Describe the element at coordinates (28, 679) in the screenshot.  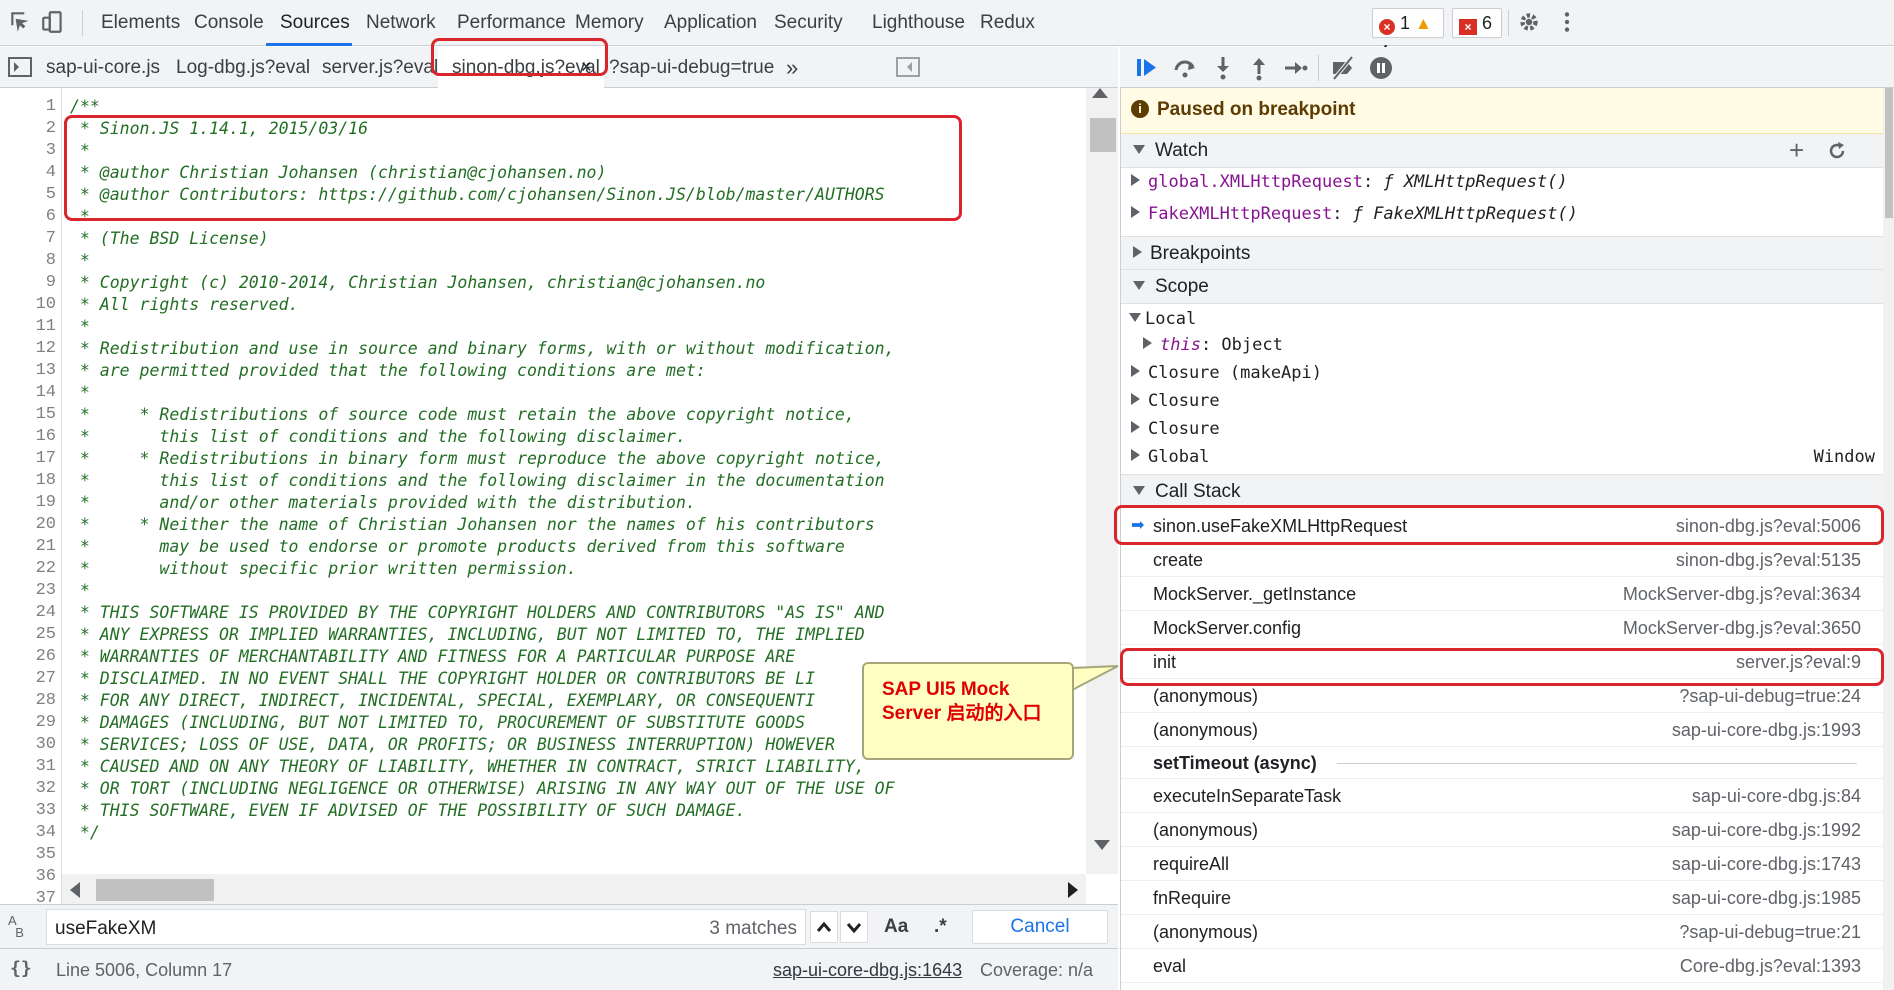
I see `line-number: 27` at that location.